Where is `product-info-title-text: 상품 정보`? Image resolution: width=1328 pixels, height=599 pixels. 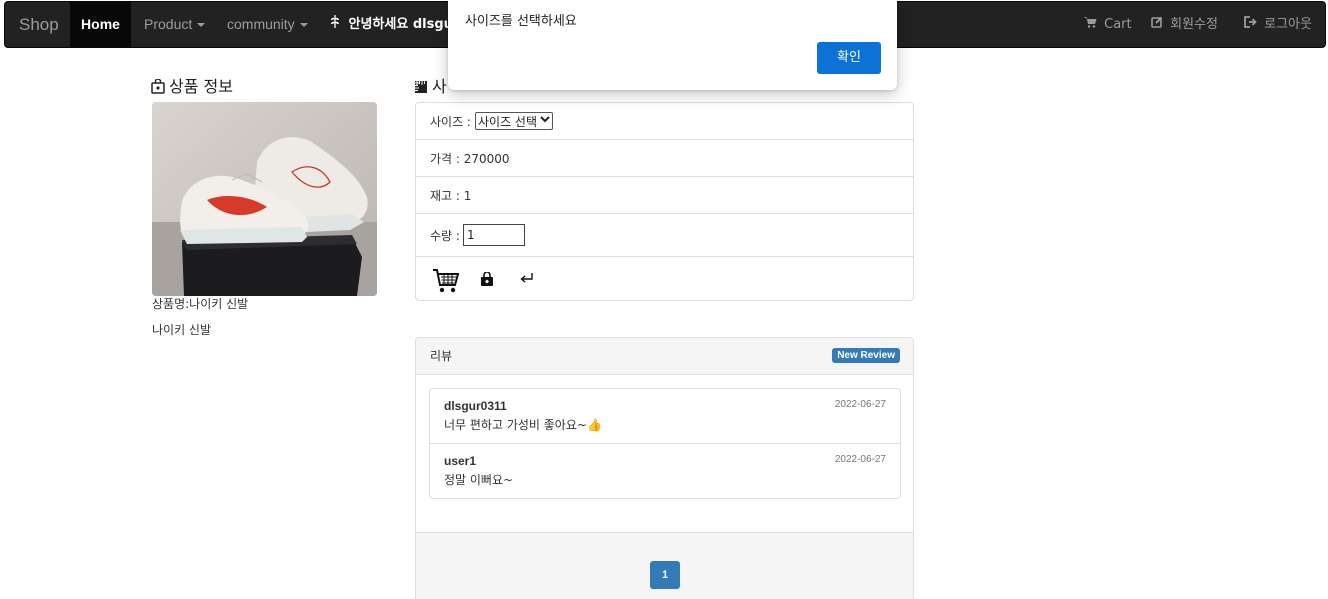 product-info-title-text: 상품 정보 is located at coordinates (201, 86).